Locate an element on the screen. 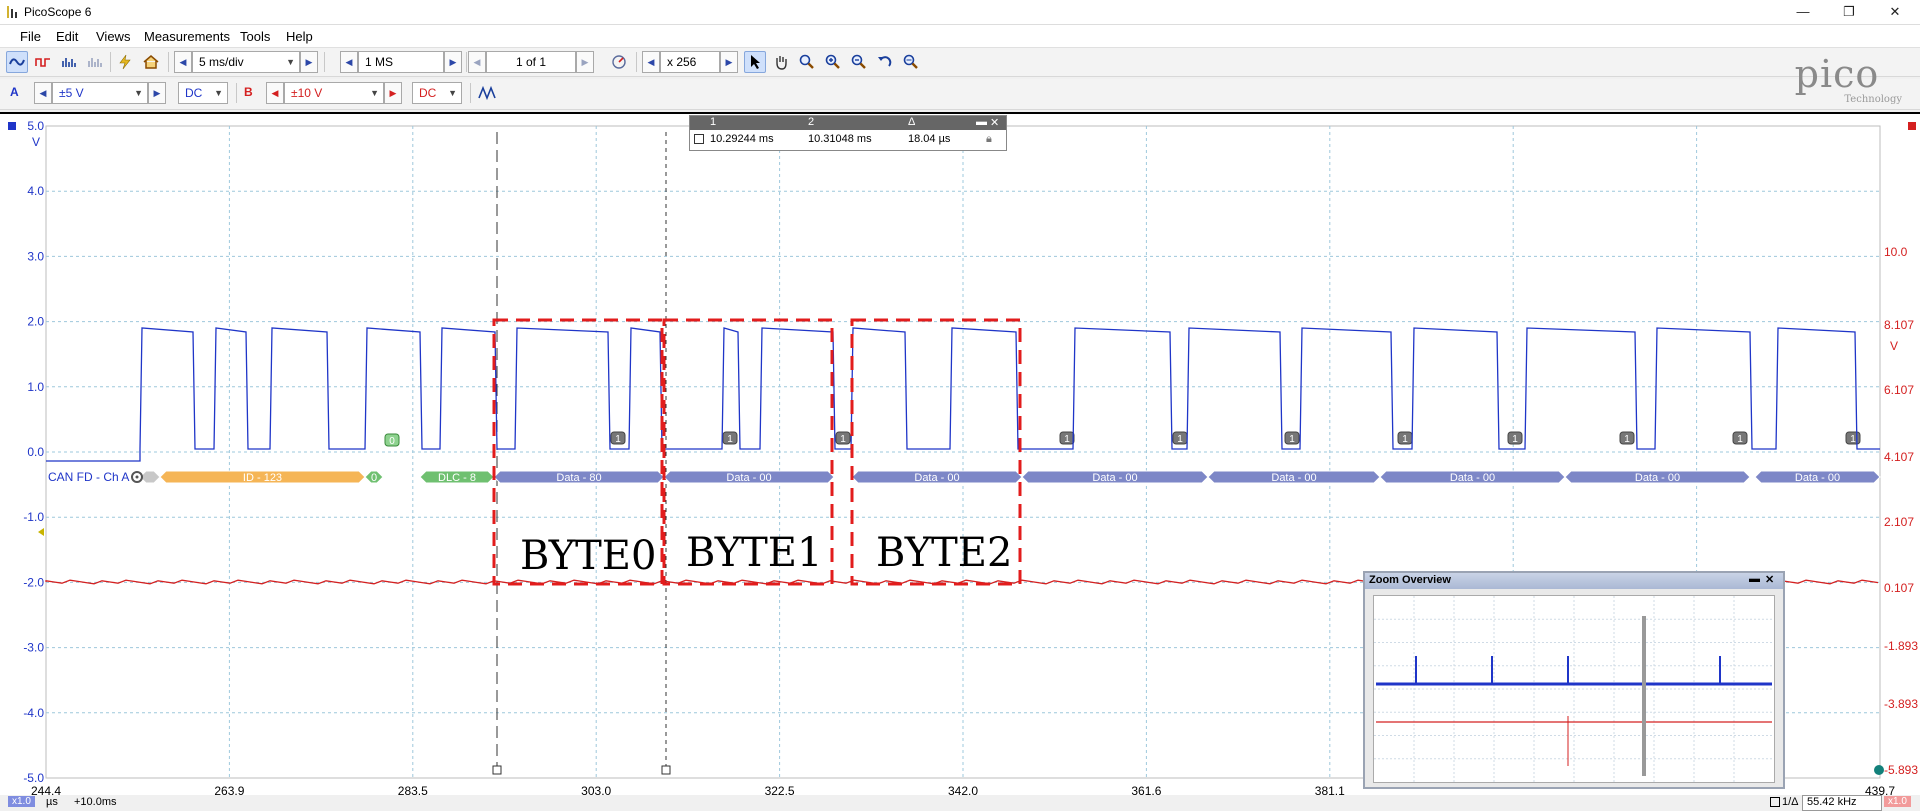  channel-a-range-increase: ▶ is located at coordinates (157, 93).